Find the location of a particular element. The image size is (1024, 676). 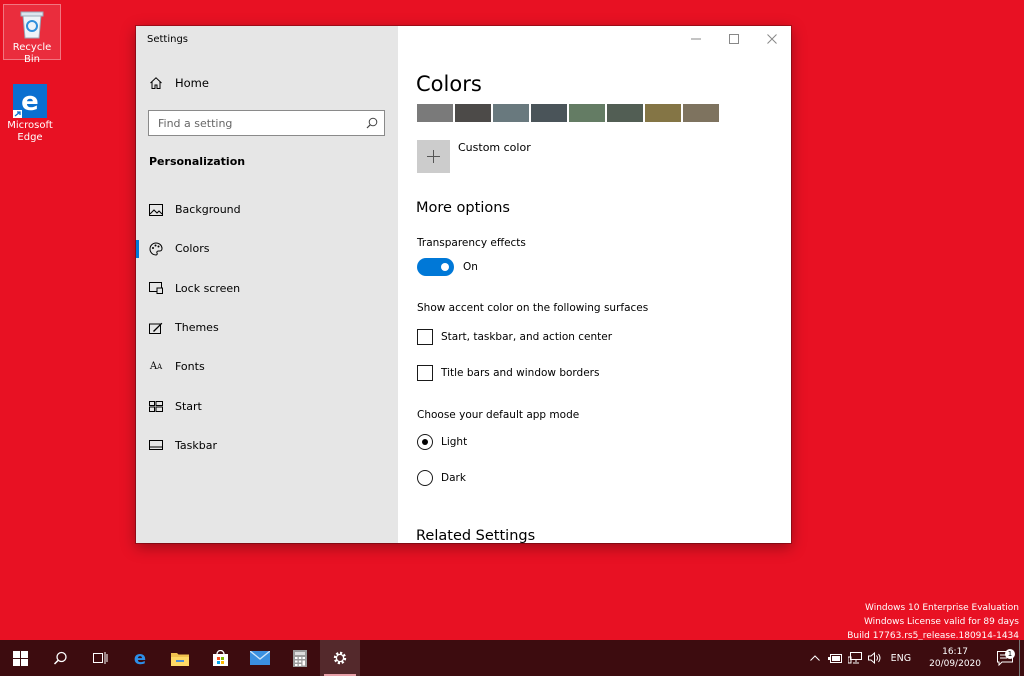

transparency-toggle is located at coordinates (435, 267).